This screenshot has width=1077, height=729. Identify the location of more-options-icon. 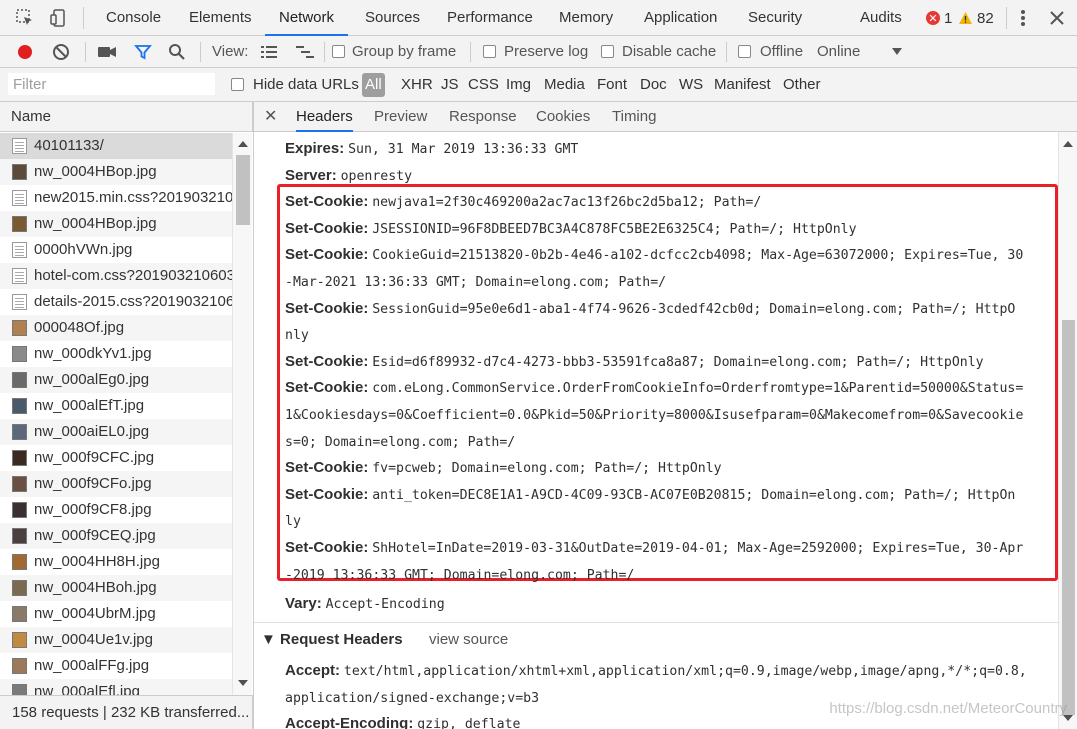
(1023, 18).